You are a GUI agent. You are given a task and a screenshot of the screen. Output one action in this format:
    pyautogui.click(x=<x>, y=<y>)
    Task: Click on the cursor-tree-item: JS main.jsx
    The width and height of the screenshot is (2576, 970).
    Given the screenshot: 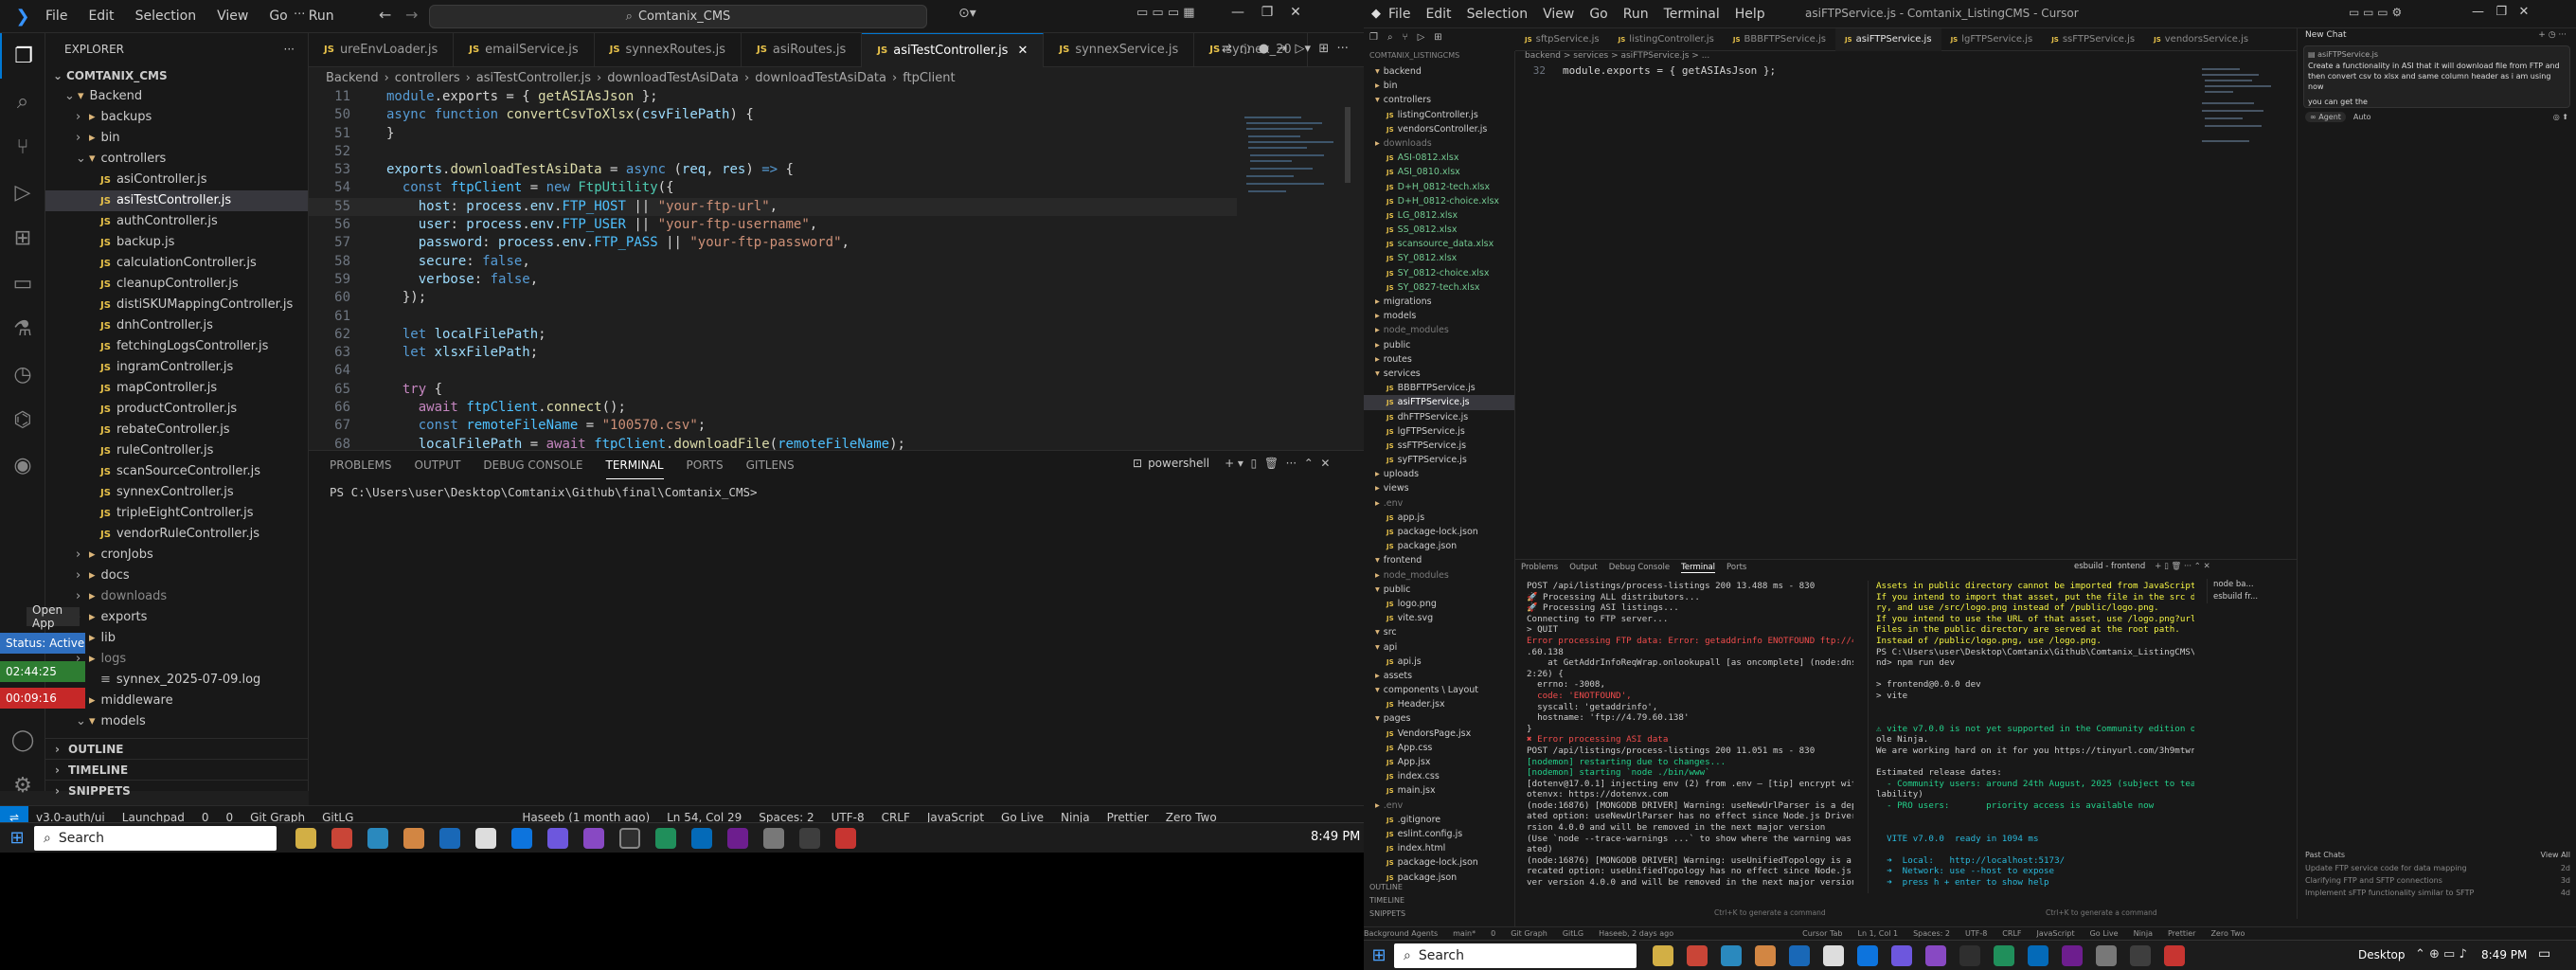 What is the action you would take?
    pyautogui.click(x=1439, y=790)
    